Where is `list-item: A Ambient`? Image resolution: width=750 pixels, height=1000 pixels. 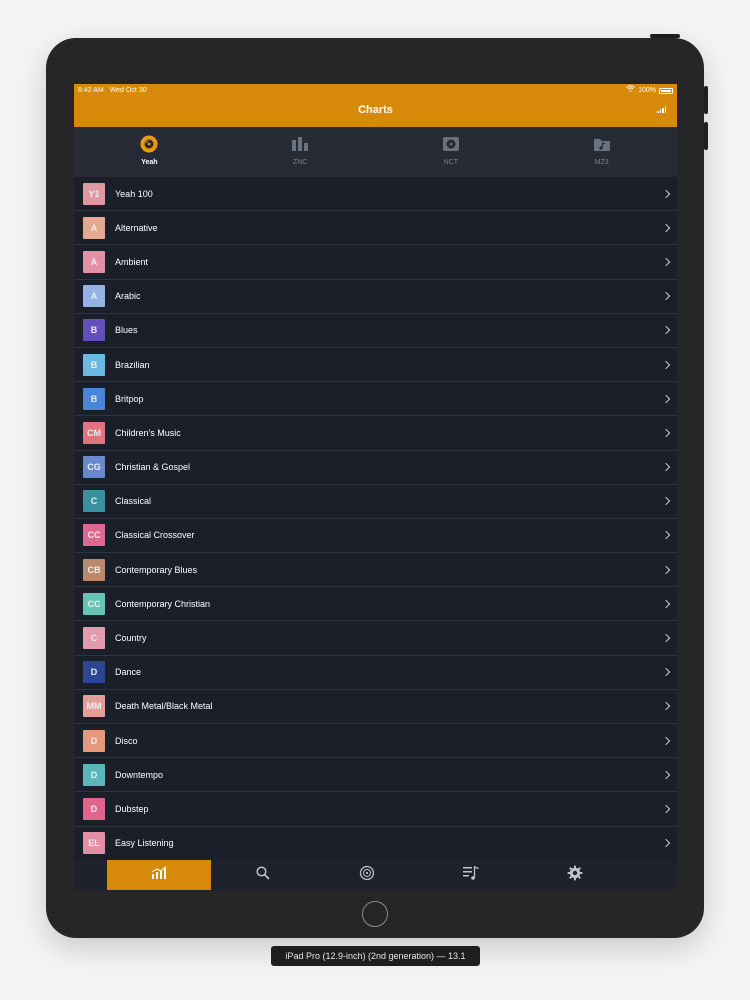
list-item: A Ambient is located at coordinates (375, 262).